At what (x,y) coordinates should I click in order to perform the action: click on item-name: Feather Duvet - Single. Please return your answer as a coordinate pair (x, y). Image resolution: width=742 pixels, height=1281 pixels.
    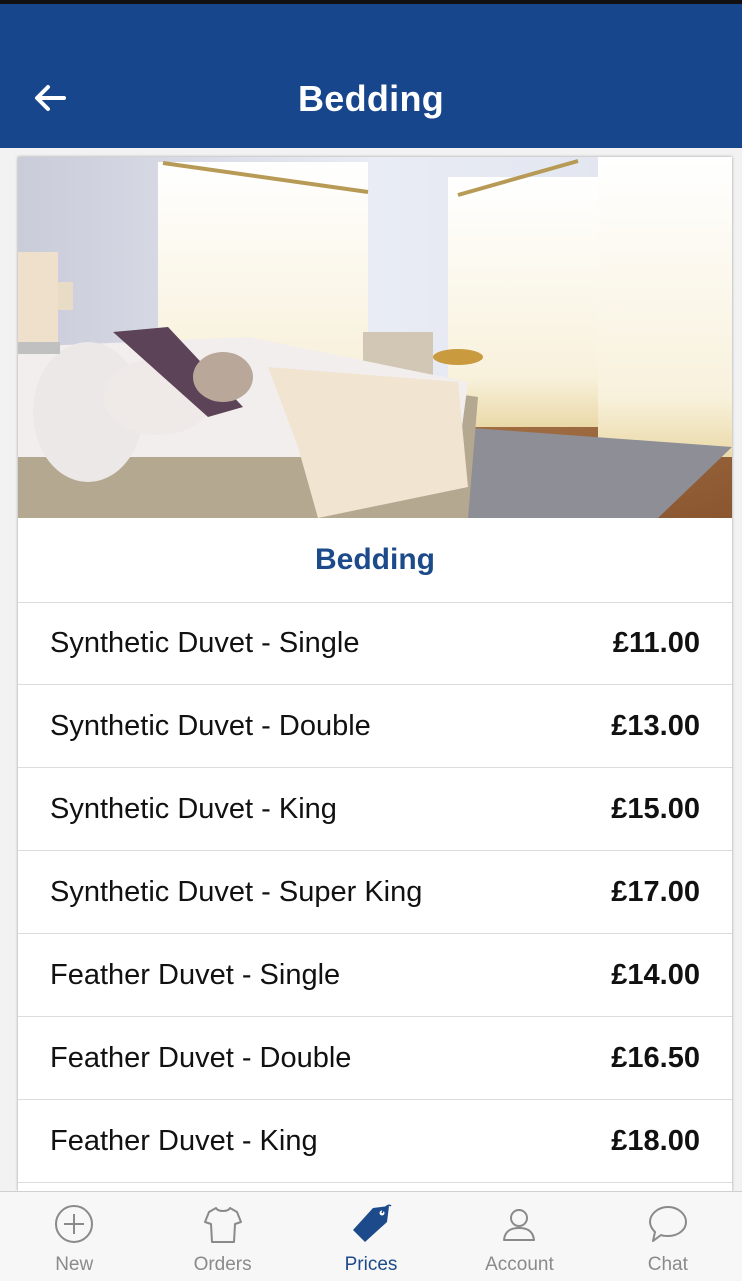
    Looking at the image, I should click on (195, 975).